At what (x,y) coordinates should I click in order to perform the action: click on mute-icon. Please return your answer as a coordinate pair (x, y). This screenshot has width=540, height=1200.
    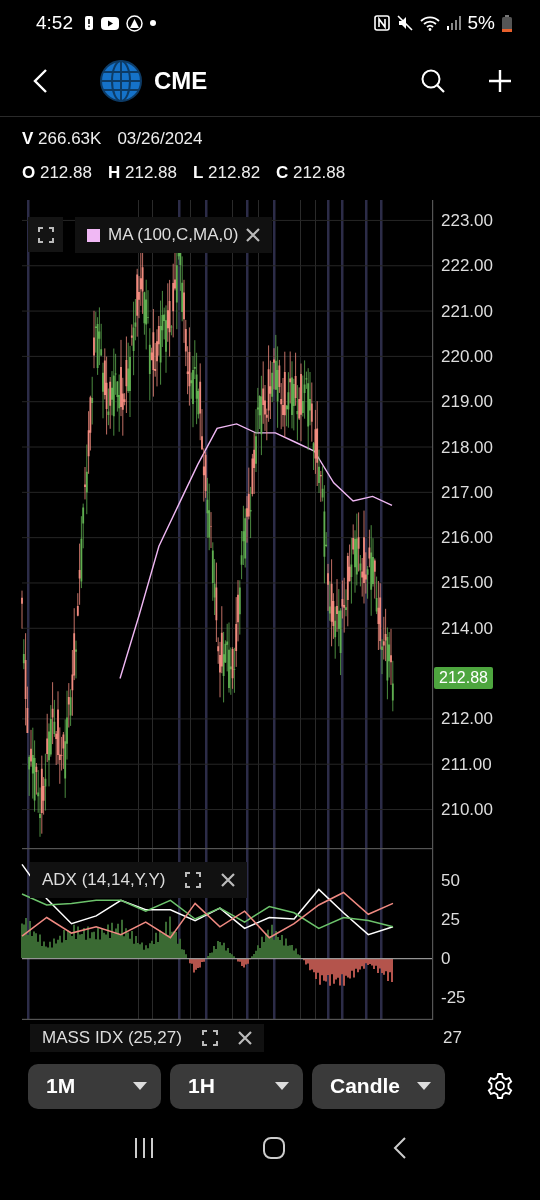
    Looking at the image, I should click on (404, 23).